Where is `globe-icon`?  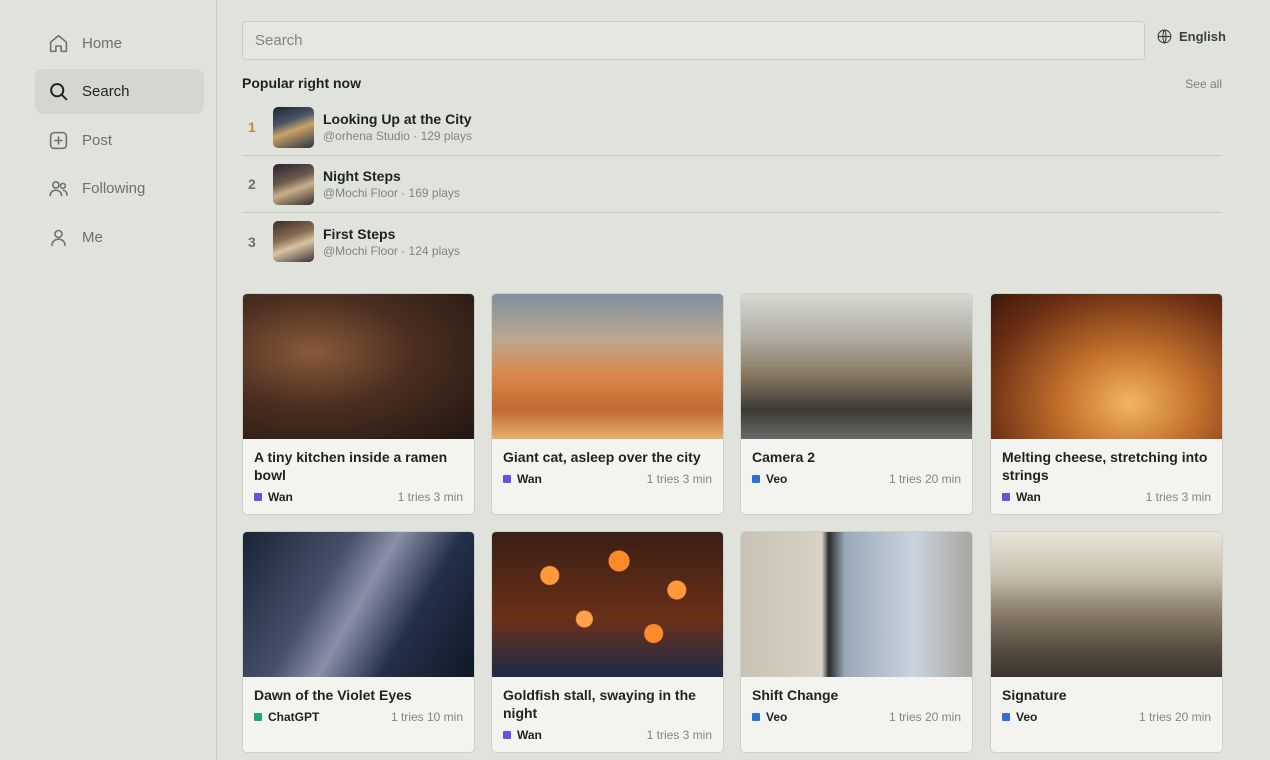
globe-icon is located at coordinates (1164, 36).